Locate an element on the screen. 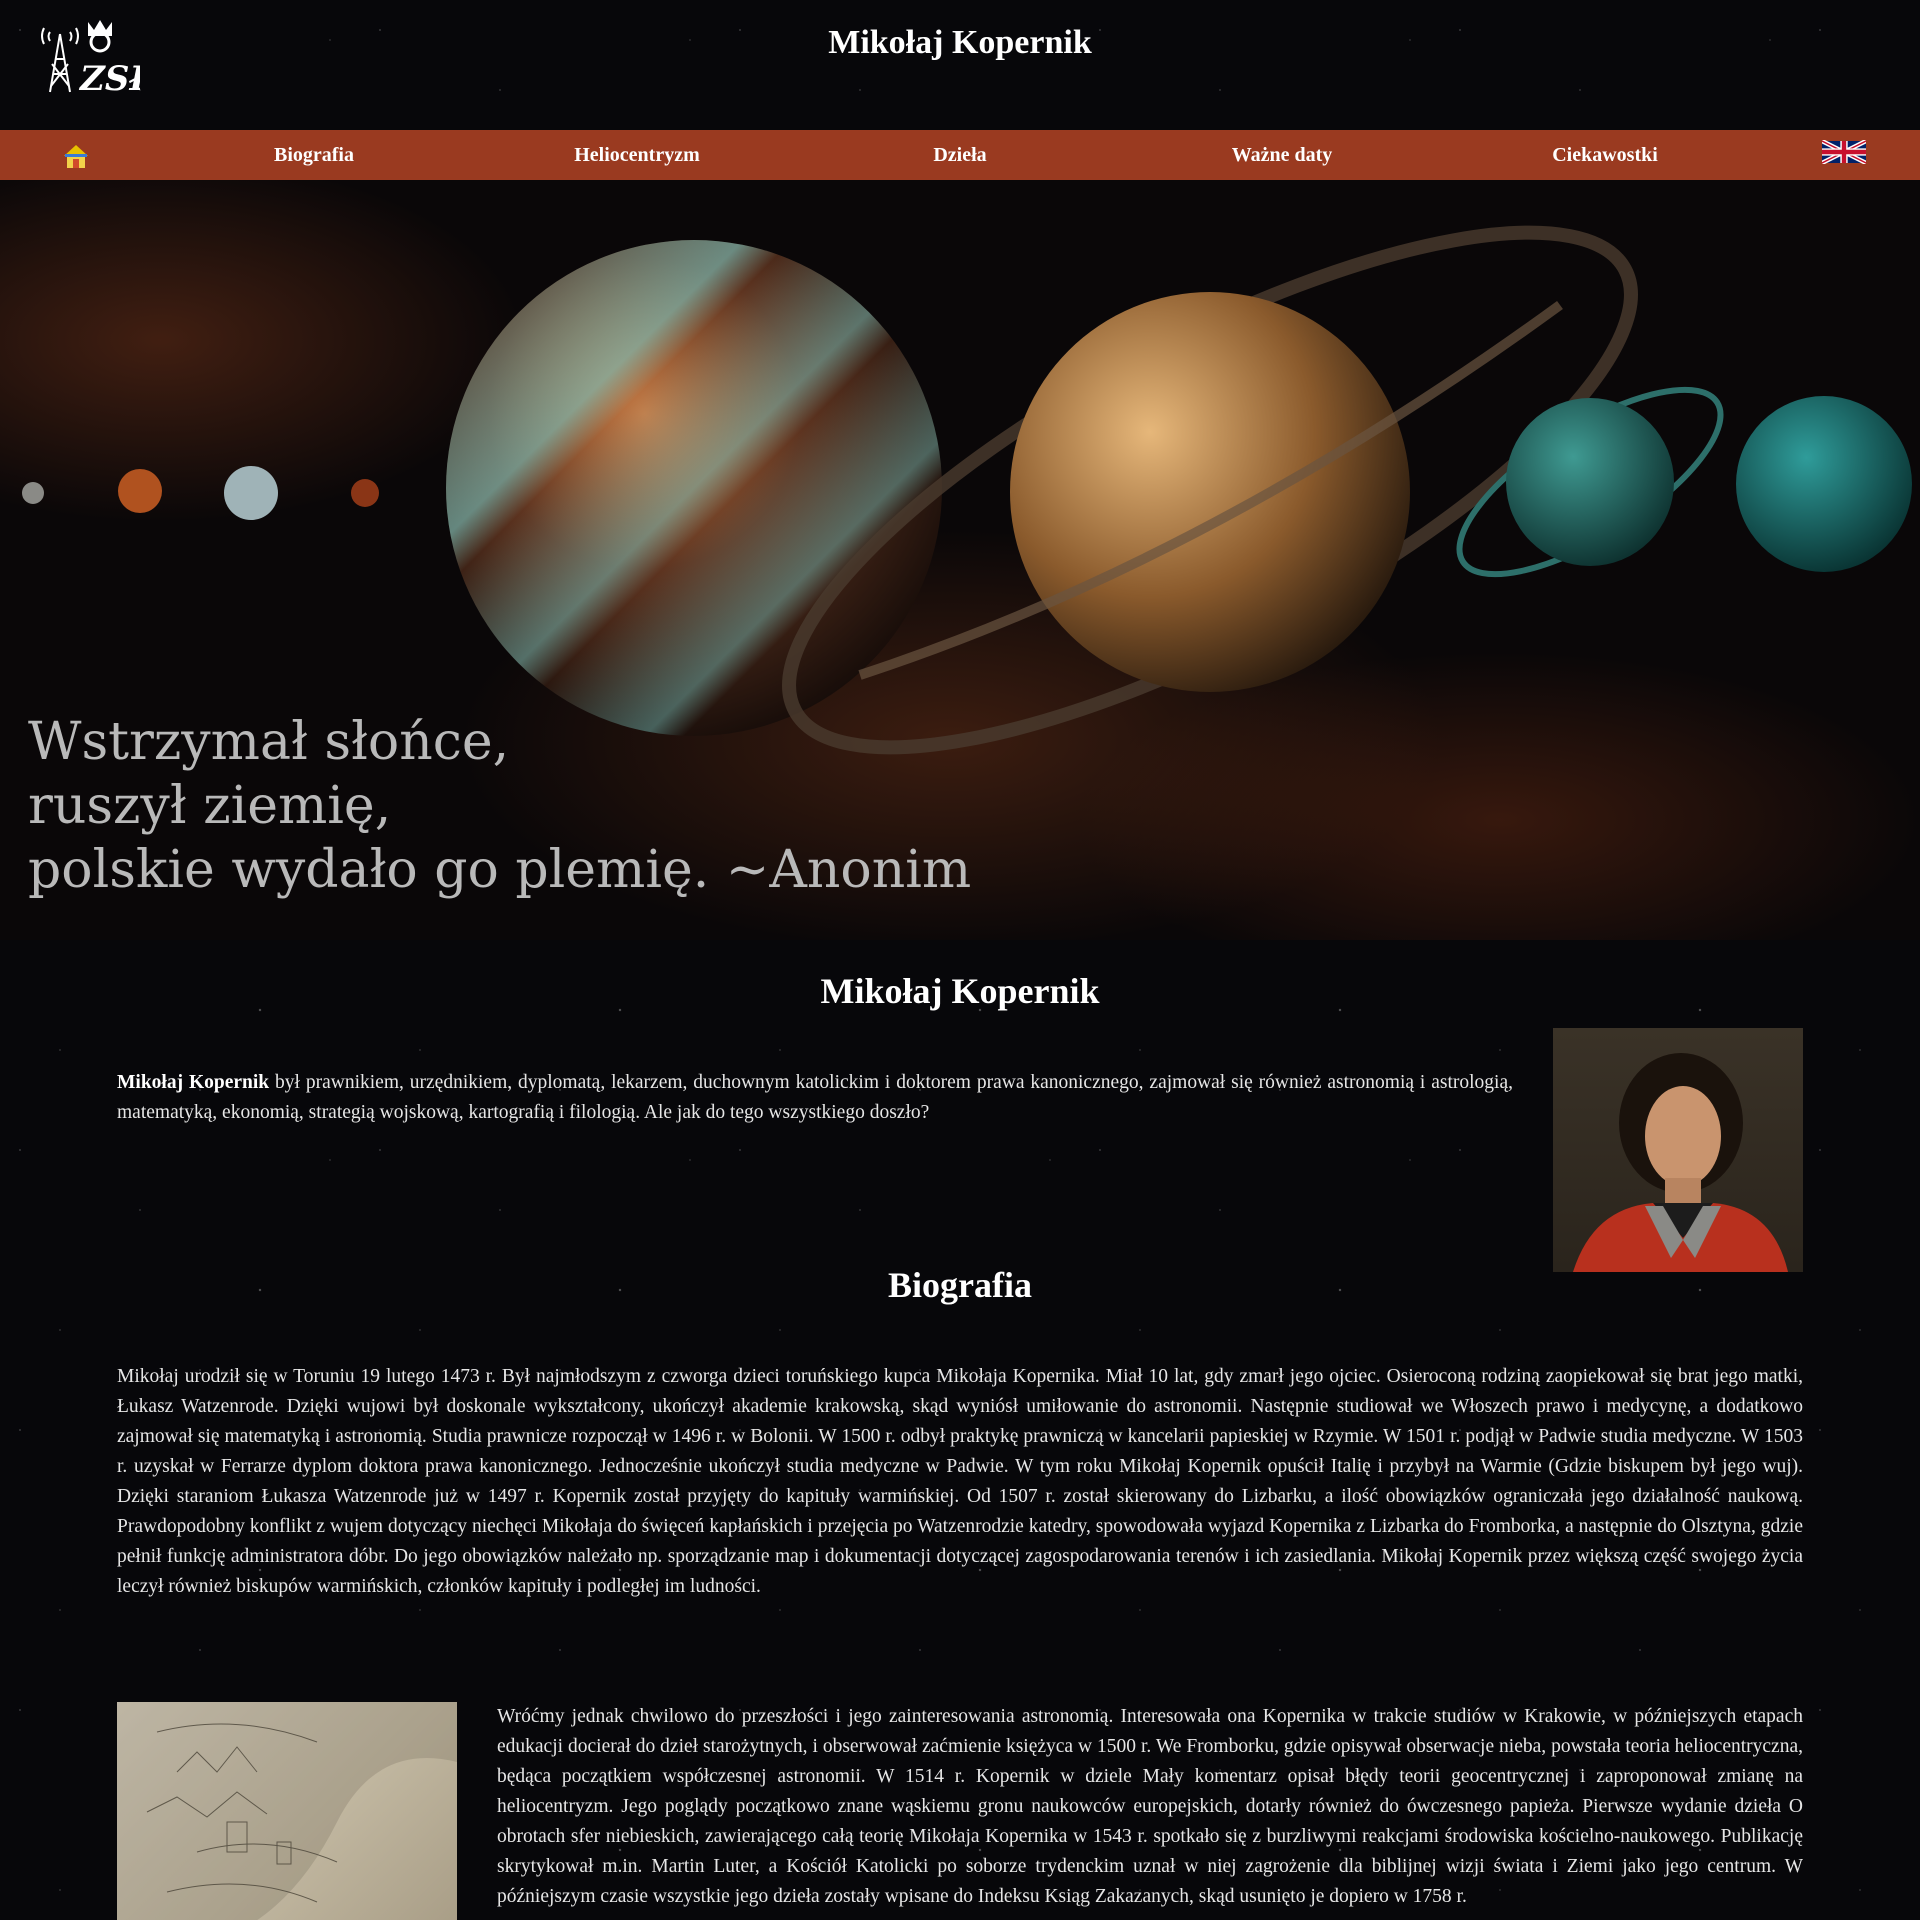  mars is located at coordinates (365, 493).